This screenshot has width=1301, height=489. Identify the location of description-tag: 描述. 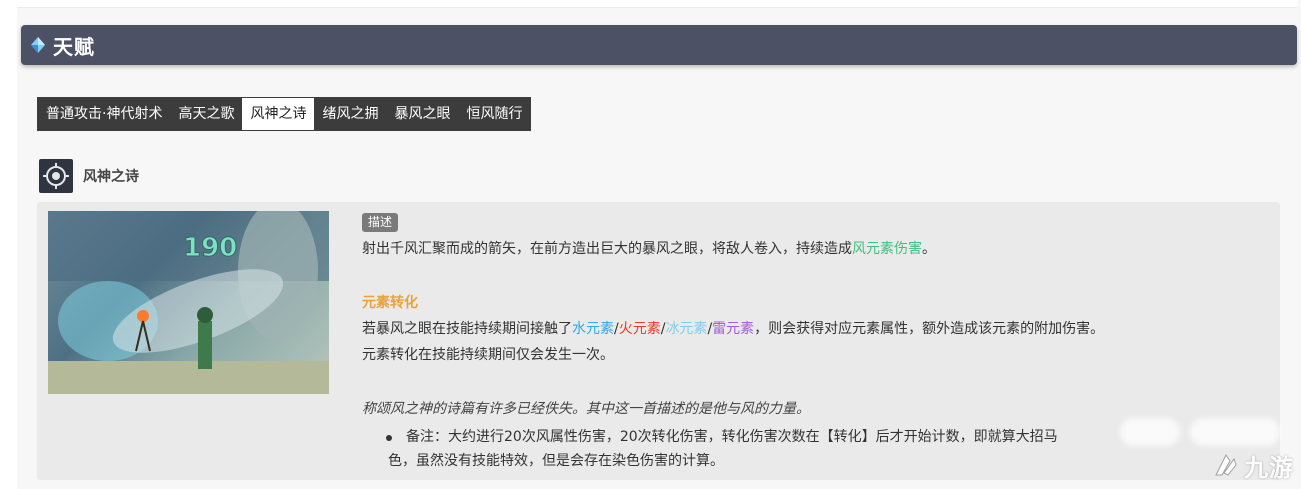
(380, 222).